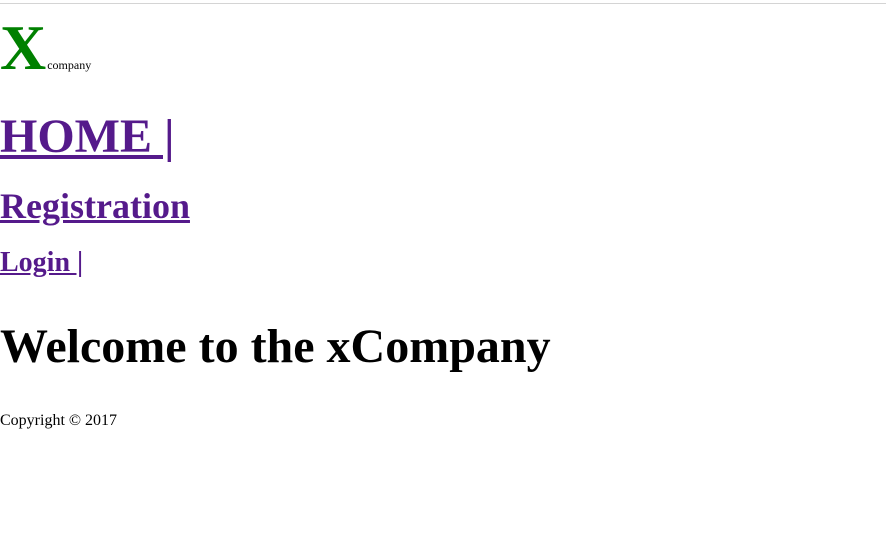  What do you see at coordinates (275, 346) in the screenshot?
I see `page-title: Welcome to the xCompany` at bounding box center [275, 346].